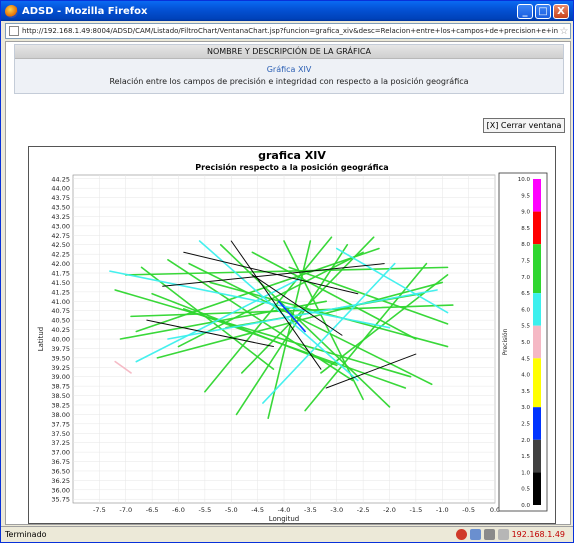 The height and width of the screenshot is (543, 574). Describe the element at coordinates (205, 510) in the screenshot. I see `x-tick-label: -5.5` at that location.